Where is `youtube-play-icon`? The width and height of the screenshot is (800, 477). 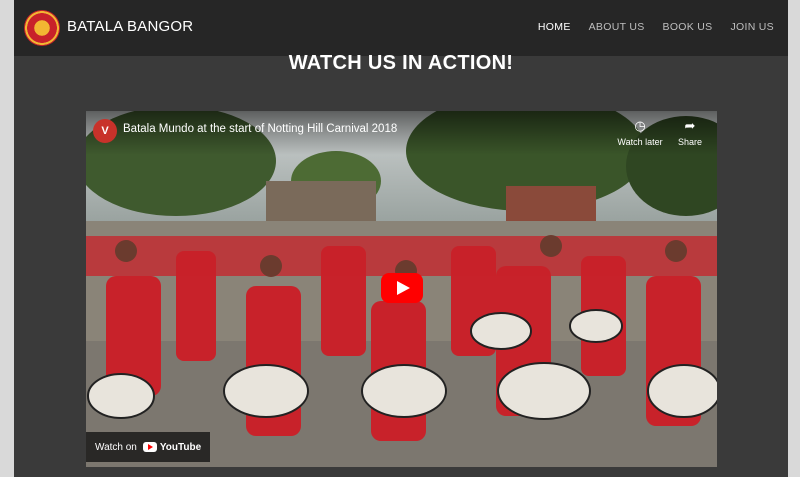
youtube-play-icon is located at coordinates (149, 447).